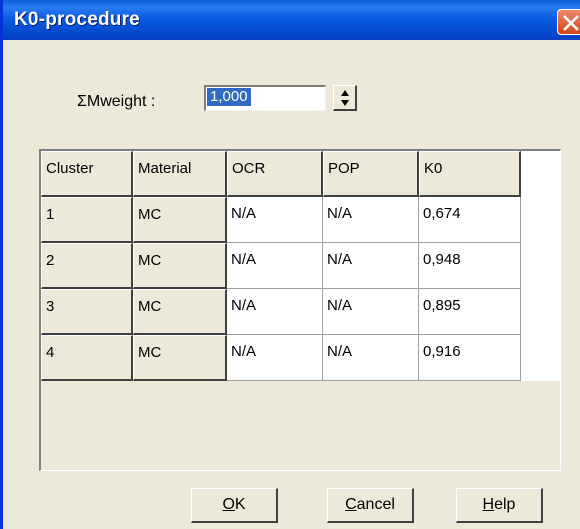  Describe the element at coordinates (371, 312) in the screenshot. I see `row-3-pop: N/A` at that location.